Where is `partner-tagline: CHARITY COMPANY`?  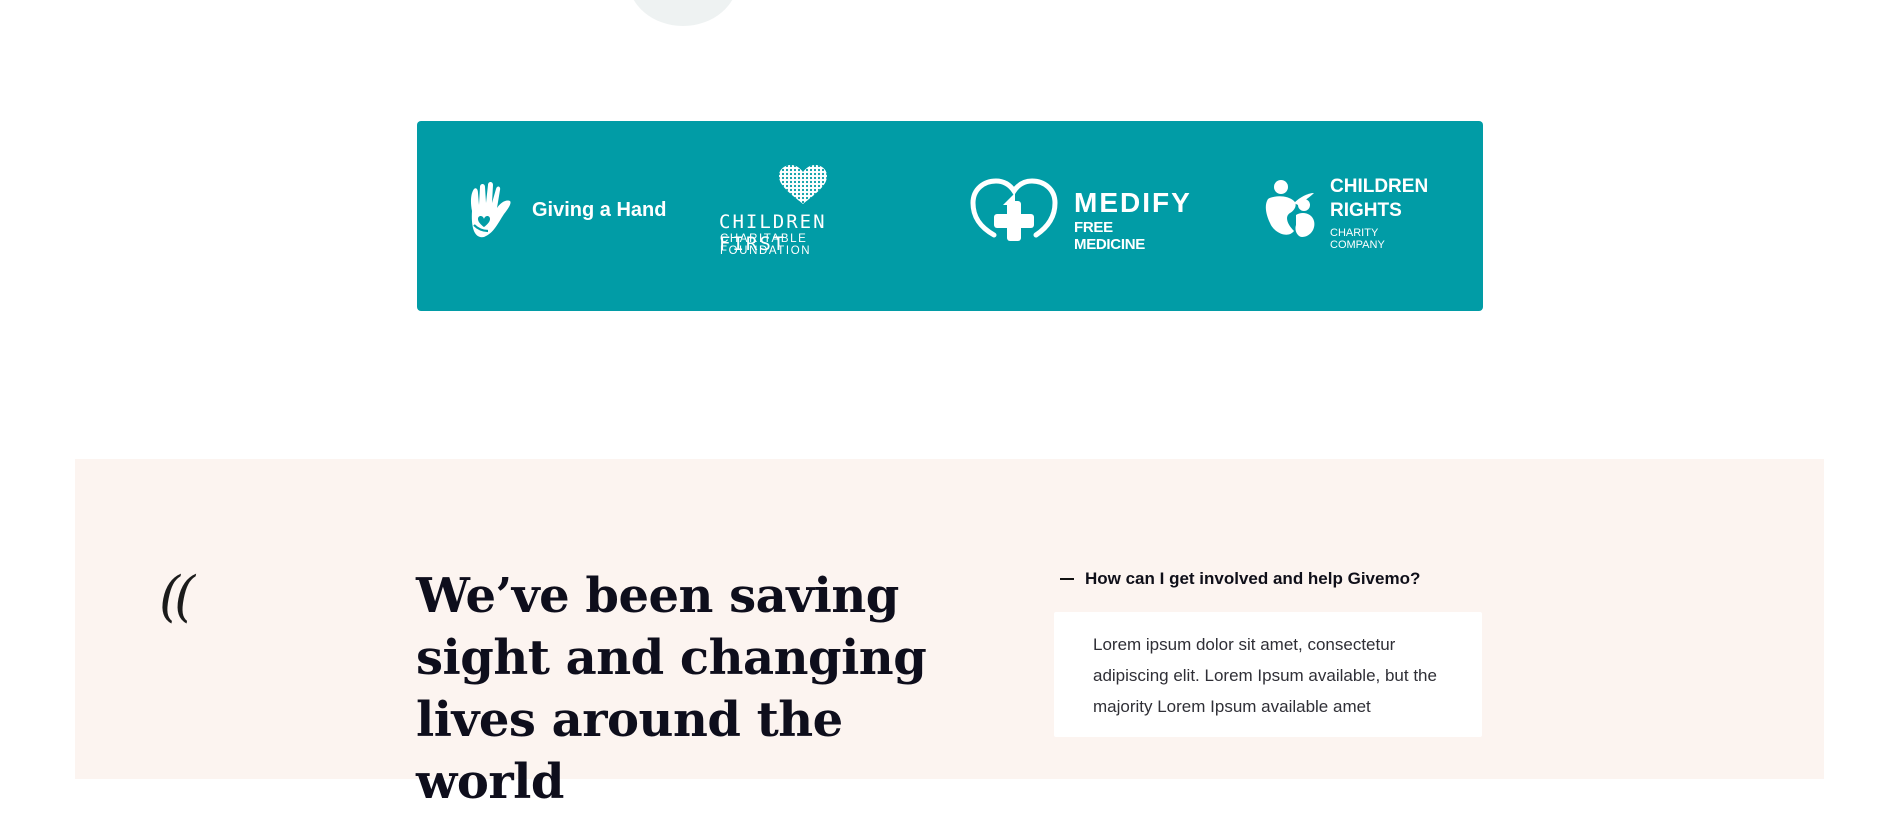 partner-tagline: CHARITY COMPANY is located at coordinates (1357, 239).